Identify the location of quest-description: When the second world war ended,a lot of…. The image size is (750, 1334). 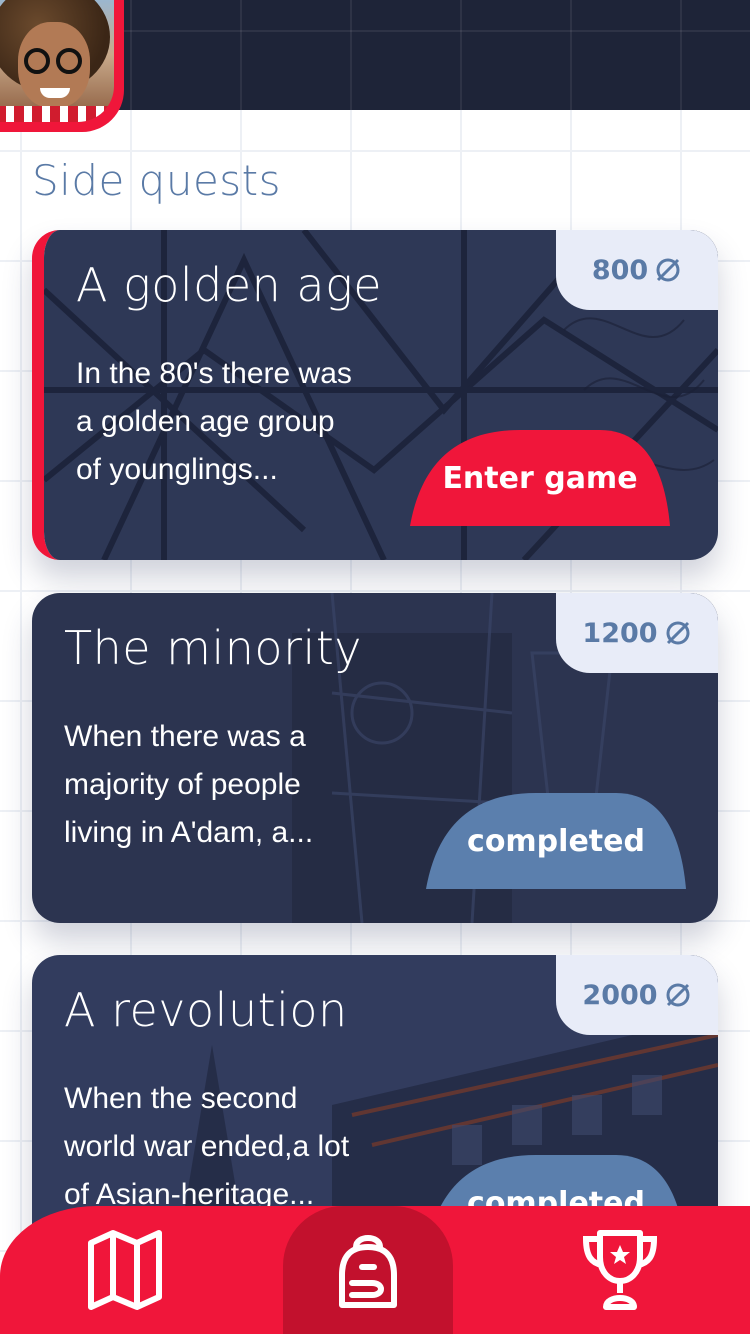
(229, 1147).